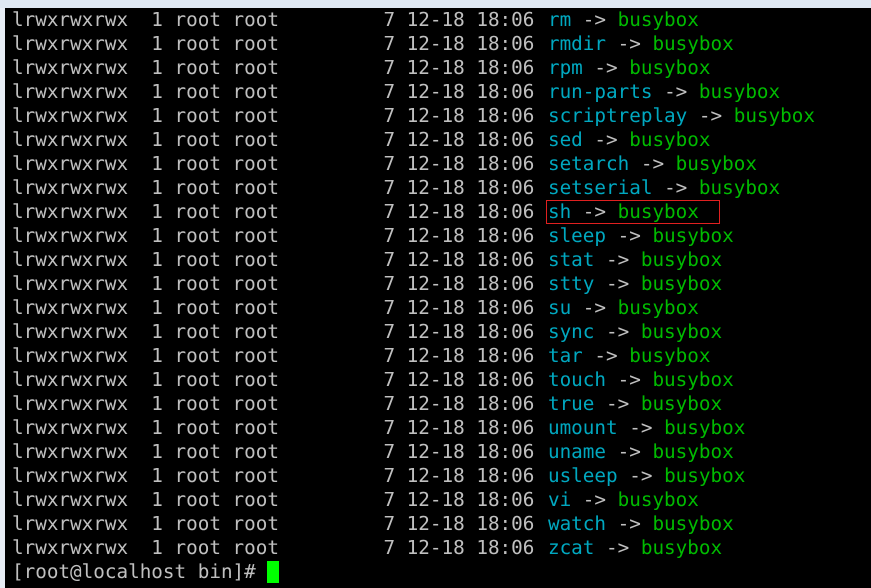 Image resolution: width=871 pixels, height=588 pixels. What do you see at coordinates (640, 44) in the screenshot?
I see `symlink-entry: rmdir -> busybox` at bounding box center [640, 44].